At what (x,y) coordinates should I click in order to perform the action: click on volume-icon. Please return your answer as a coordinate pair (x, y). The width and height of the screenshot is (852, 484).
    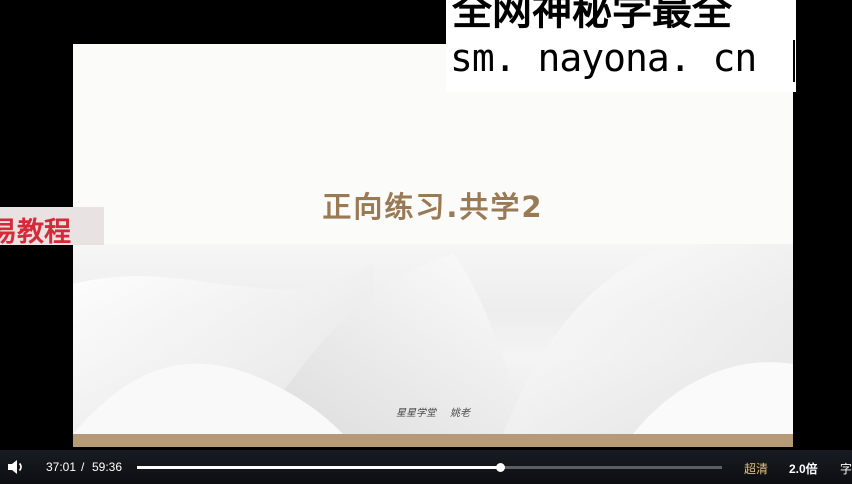
    Looking at the image, I should click on (16, 467).